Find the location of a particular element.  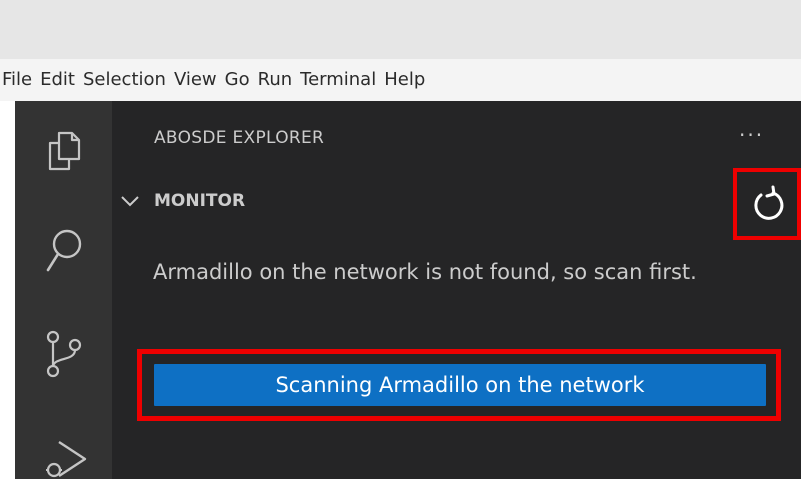

monitor-section-header: MONITOR is located at coordinates (456, 201).